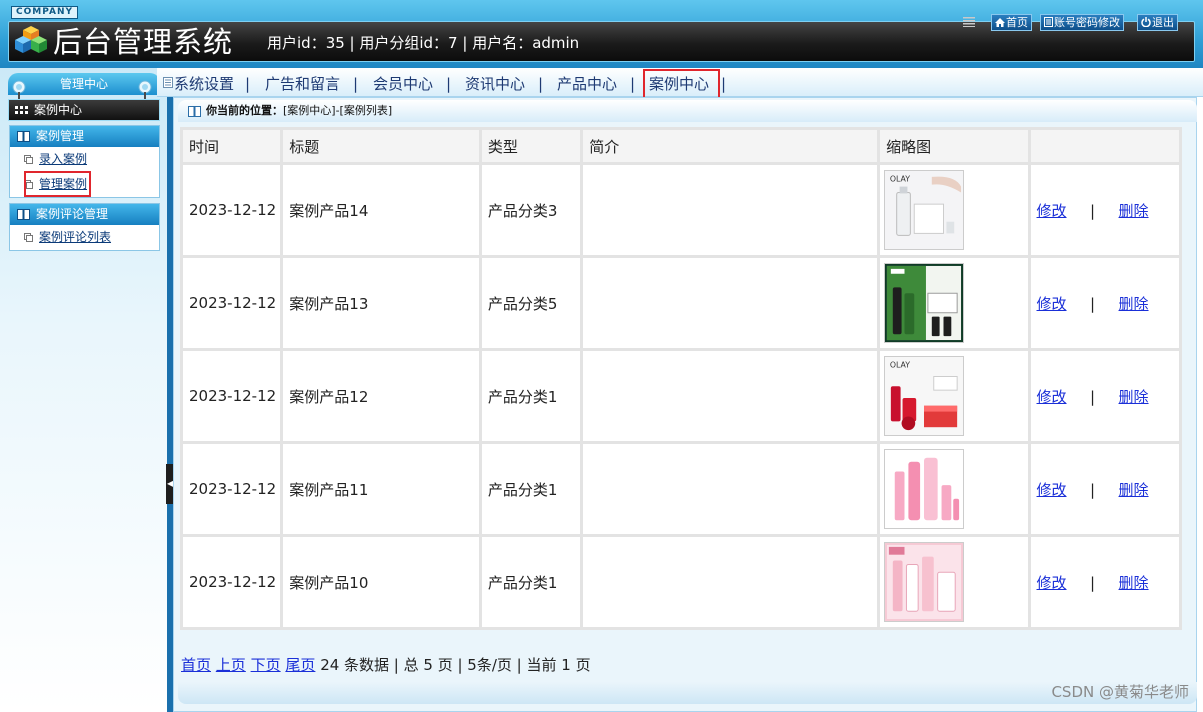 This screenshot has width=1203, height=712. Describe the element at coordinates (19, 90) in the screenshot. I see `pin-icon` at that location.